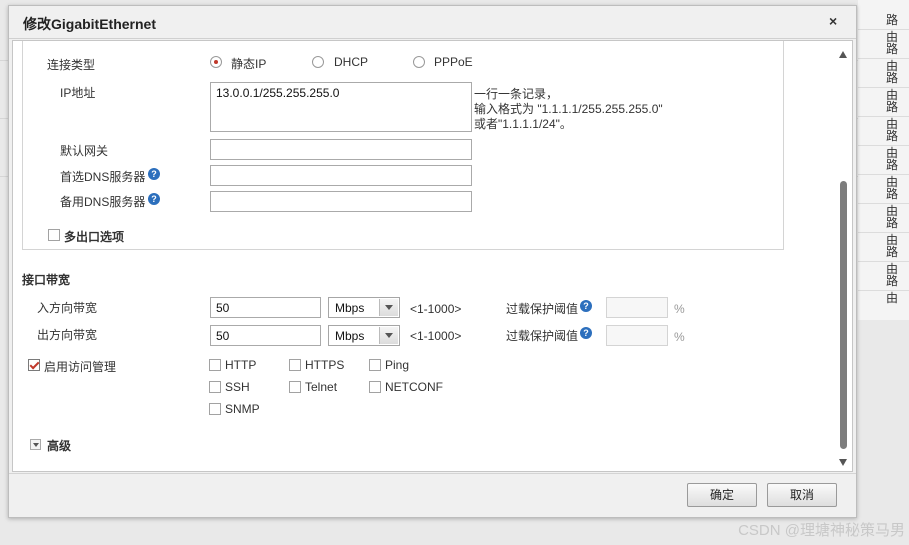 The height and width of the screenshot is (545, 909). I want to click on inbound-unit-select: Mbps, so click(364, 307).